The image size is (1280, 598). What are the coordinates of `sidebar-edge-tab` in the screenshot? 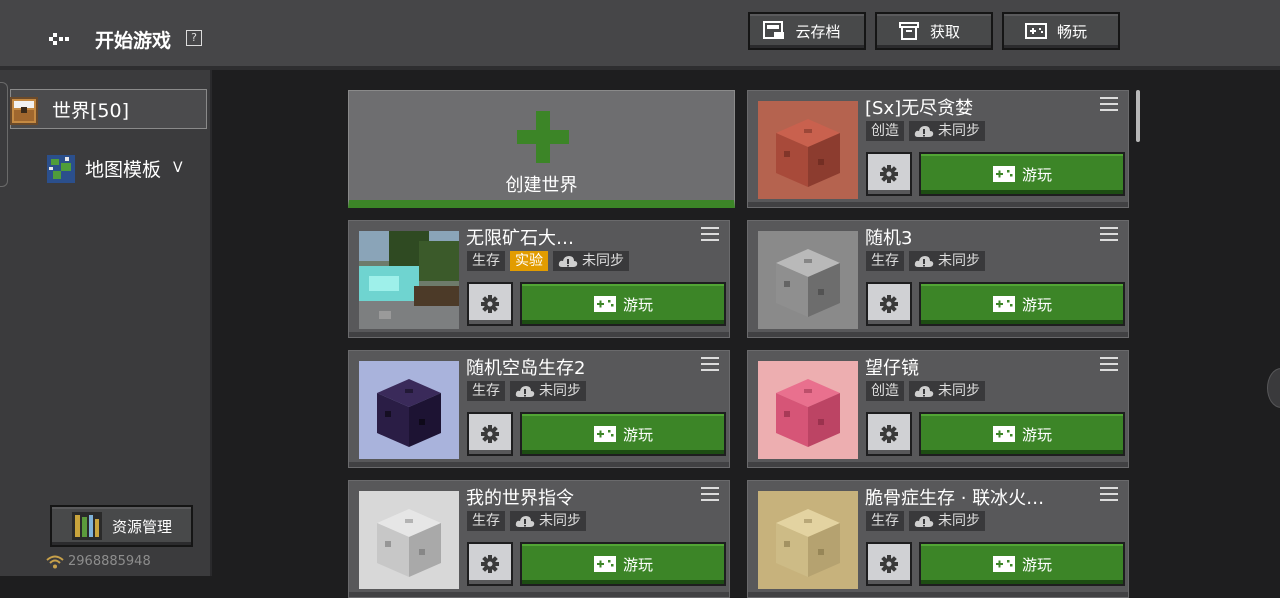 It's located at (4, 134).